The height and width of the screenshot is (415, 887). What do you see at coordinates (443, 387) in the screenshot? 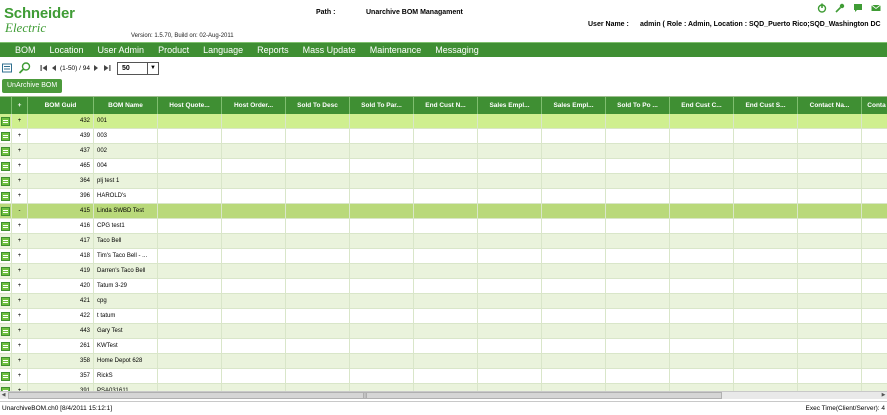
I see `table-row: +391 PSA031611` at bounding box center [443, 387].